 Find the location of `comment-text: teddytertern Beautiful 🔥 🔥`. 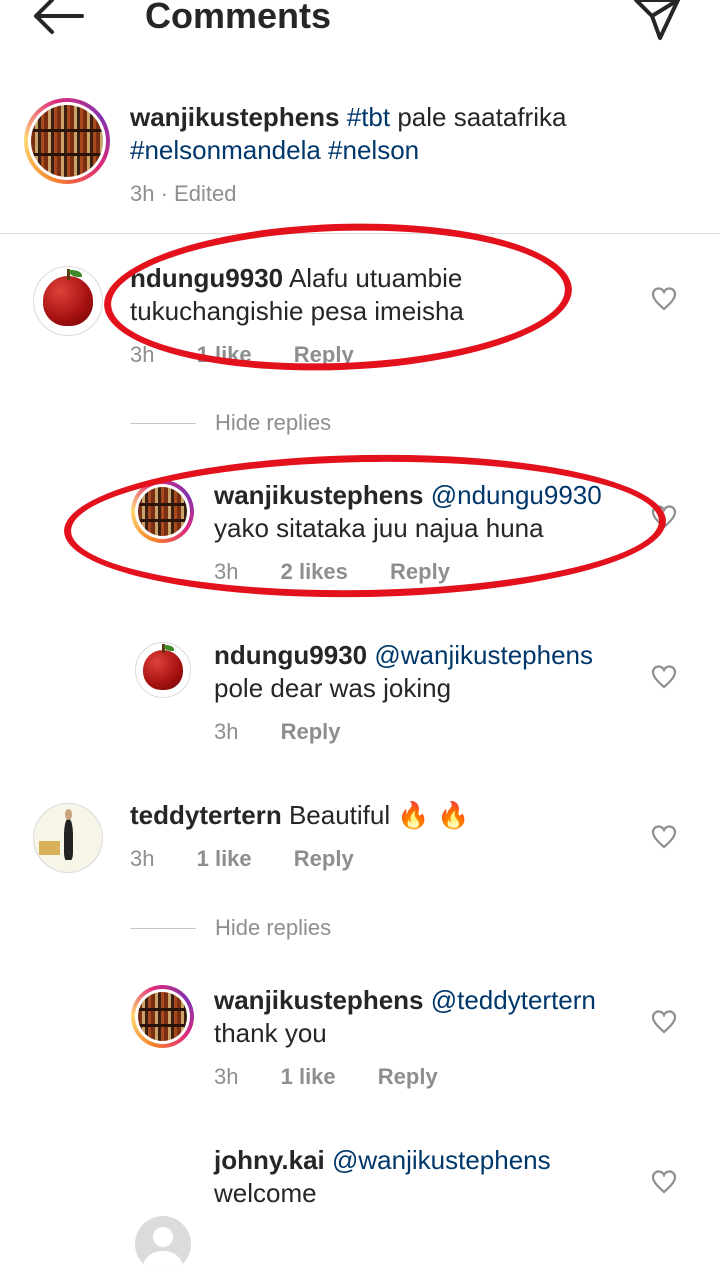

comment-text: teddytertern Beautiful 🔥 🔥 is located at coordinates (380, 815).